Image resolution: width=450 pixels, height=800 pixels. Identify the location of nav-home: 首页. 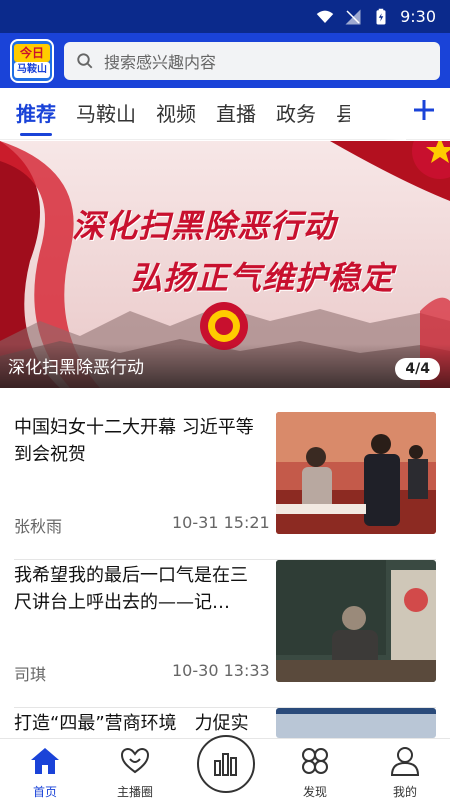
(45, 769).